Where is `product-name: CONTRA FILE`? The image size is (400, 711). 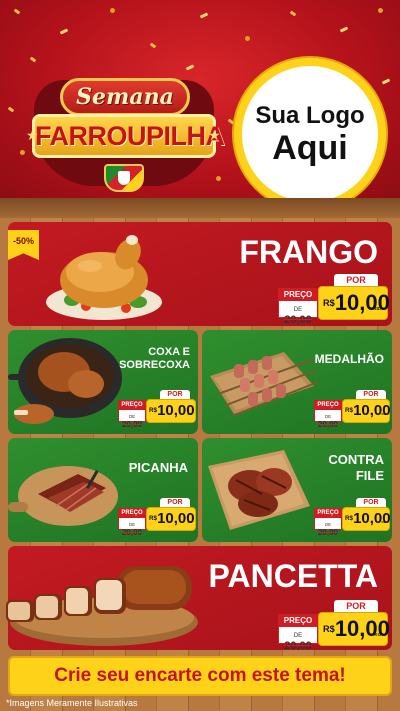
product-name: CONTRA FILE is located at coordinates (356, 467).